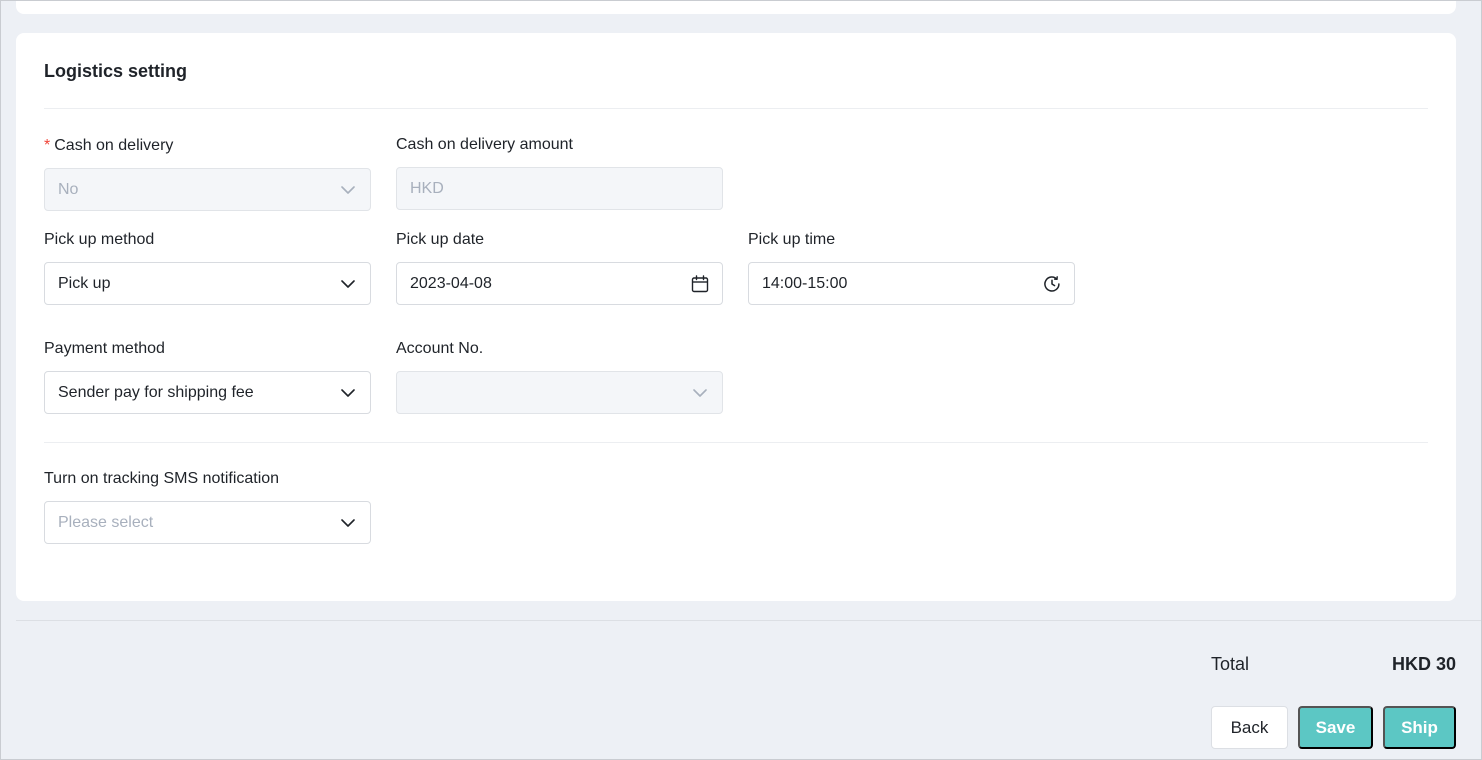  What do you see at coordinates (114, 145) in the screenshot?
I see `cod-label-text: Cash on delivery` at bounding box center [114, 145].